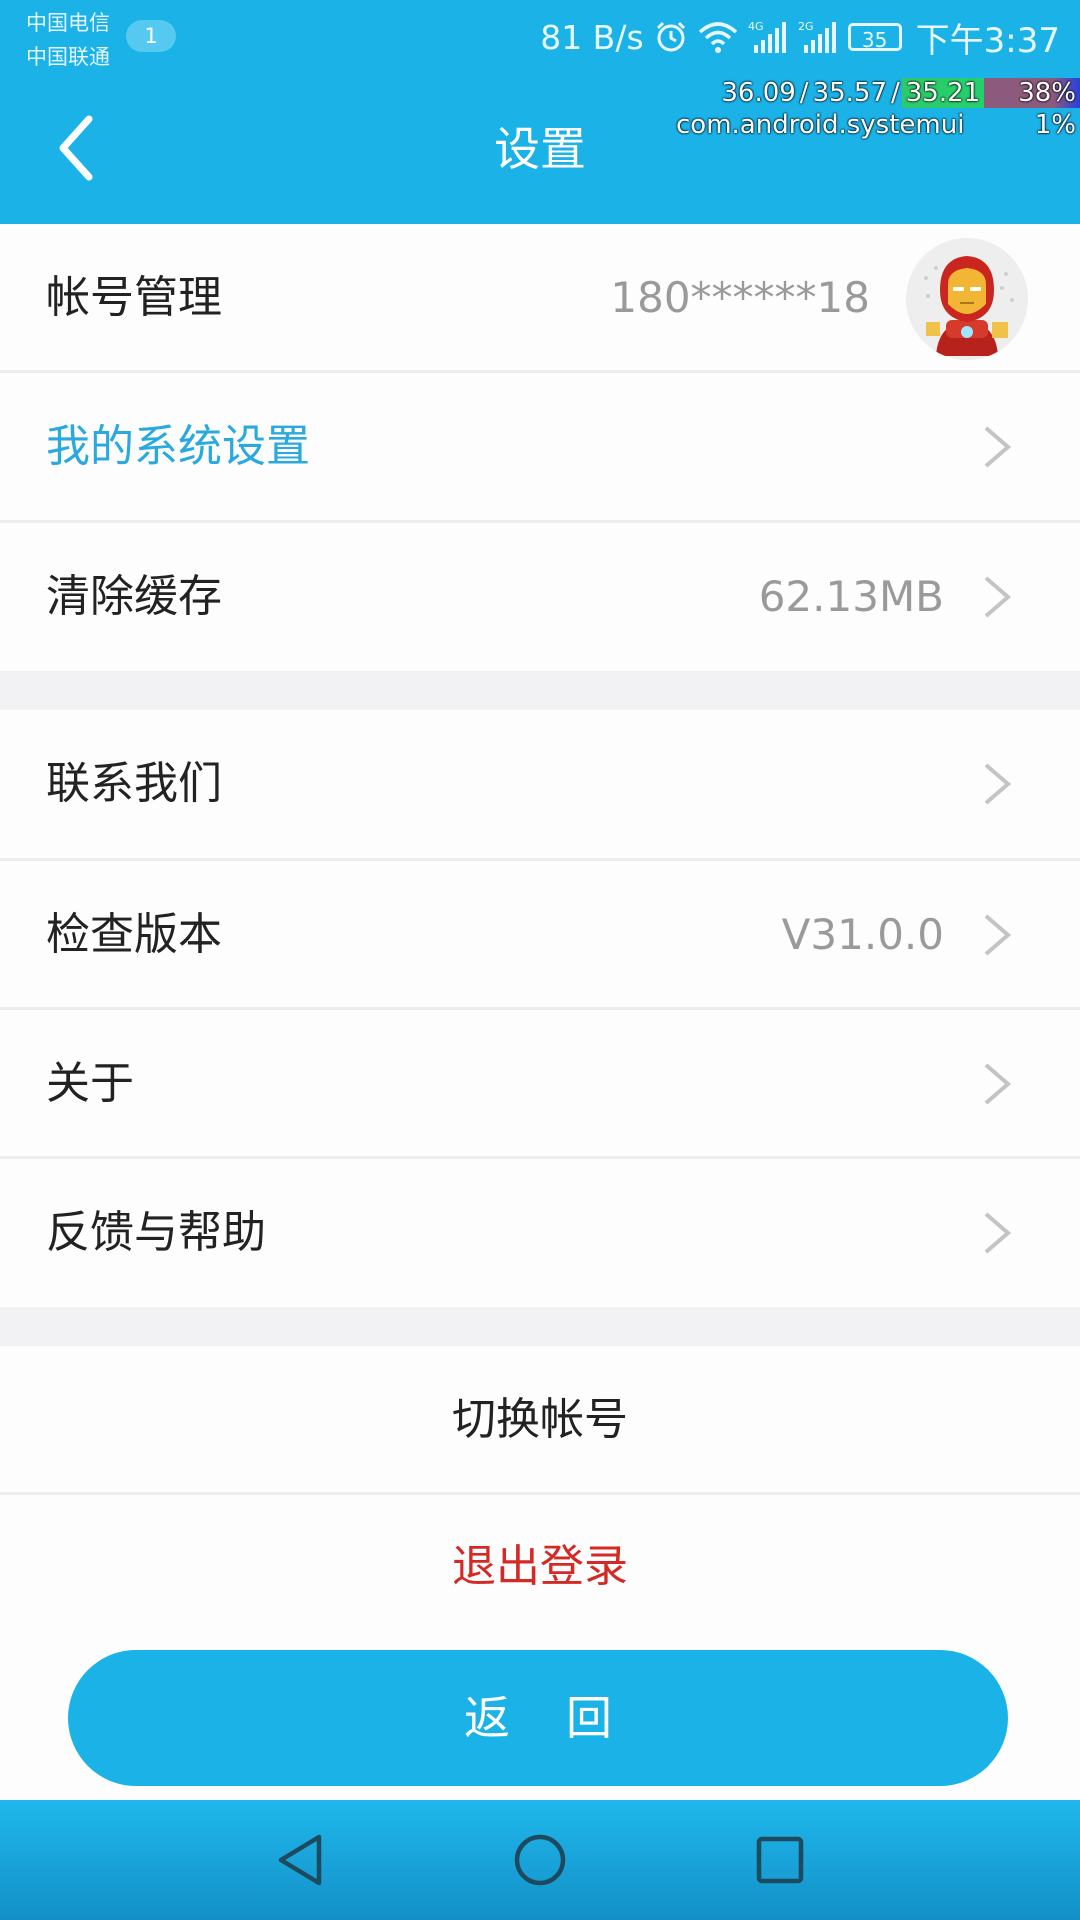 Image resolution: width=1080 pixels, height=1920 pixels. What do you see at coordinates (943, 93) in the screenshot?
I see `load-3: 35.21` at bounding box center [943, 93].